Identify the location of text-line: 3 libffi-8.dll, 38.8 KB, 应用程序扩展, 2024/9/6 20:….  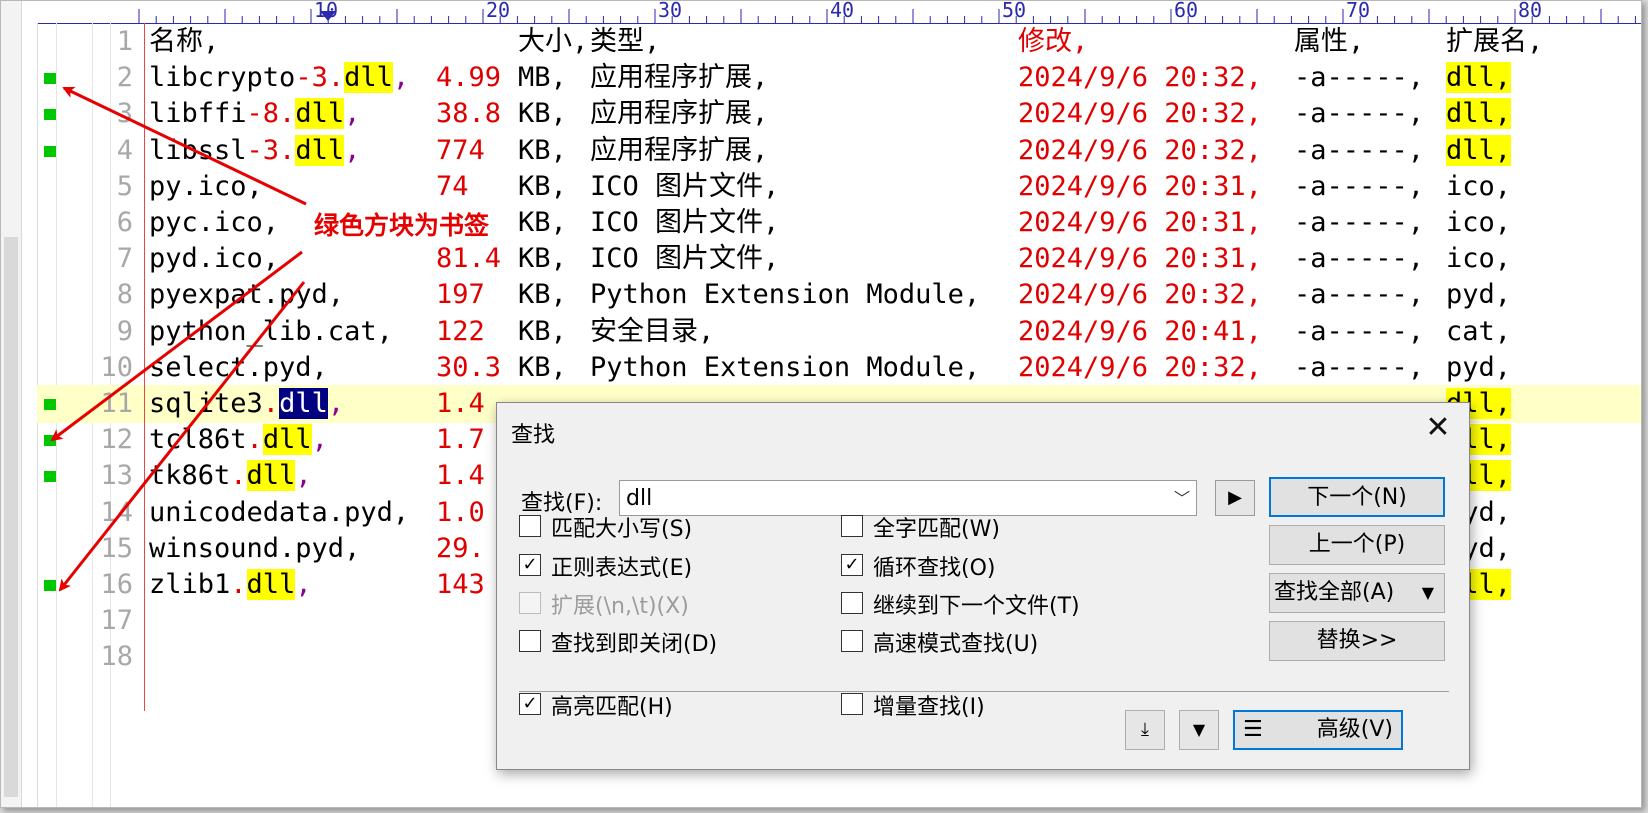
(839, 114).